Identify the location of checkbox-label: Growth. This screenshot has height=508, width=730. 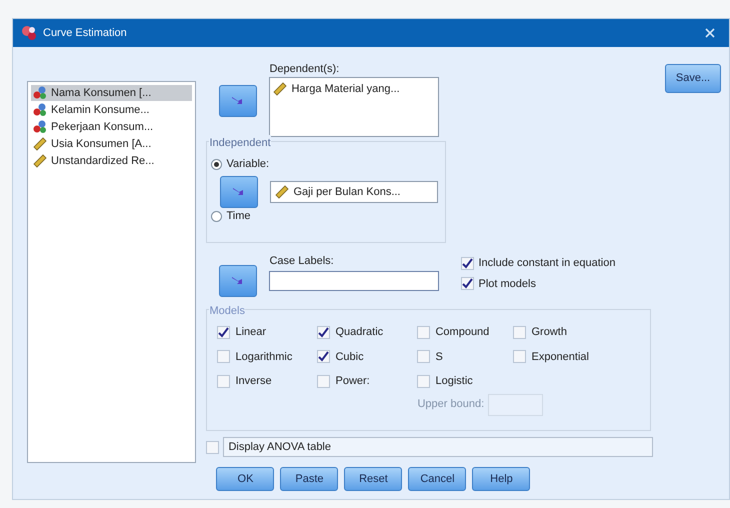
(549, 332).